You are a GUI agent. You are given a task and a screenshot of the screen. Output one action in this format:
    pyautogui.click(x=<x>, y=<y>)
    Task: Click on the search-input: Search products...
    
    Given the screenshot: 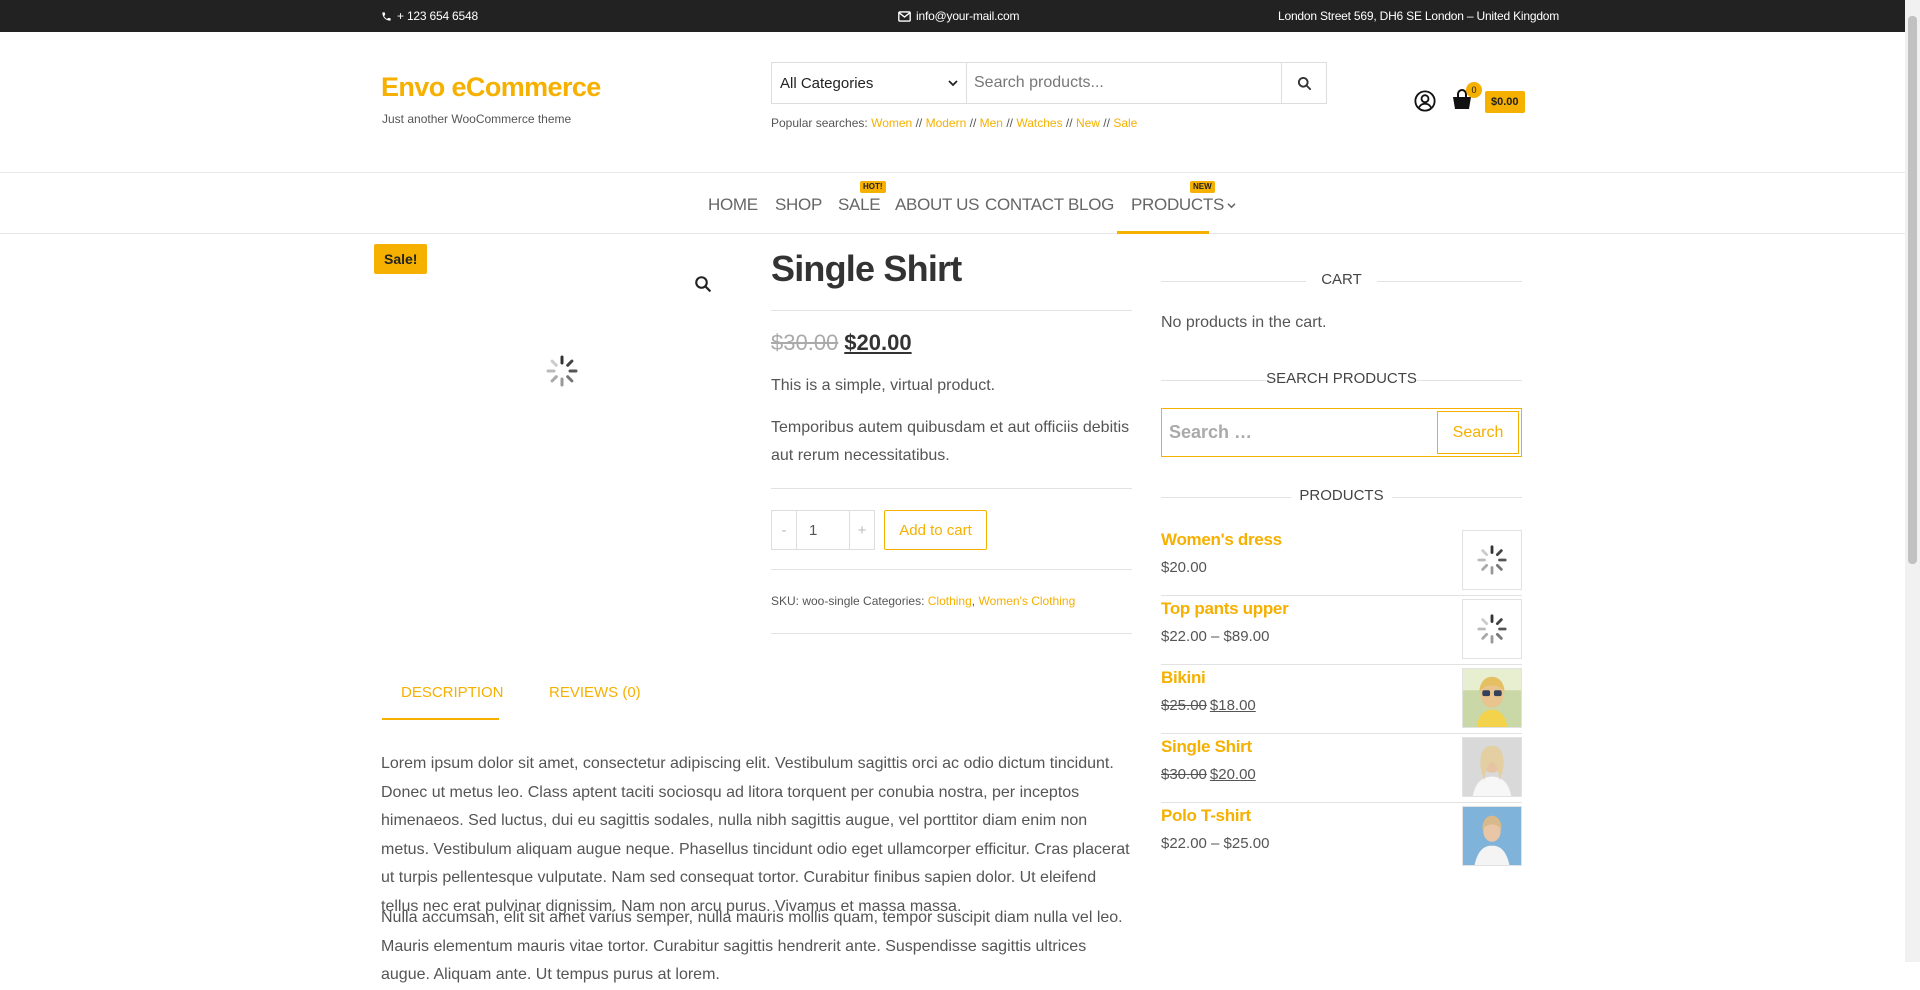 What is the action you would take?
    pyautogui.click(x=1124, y=83)
    